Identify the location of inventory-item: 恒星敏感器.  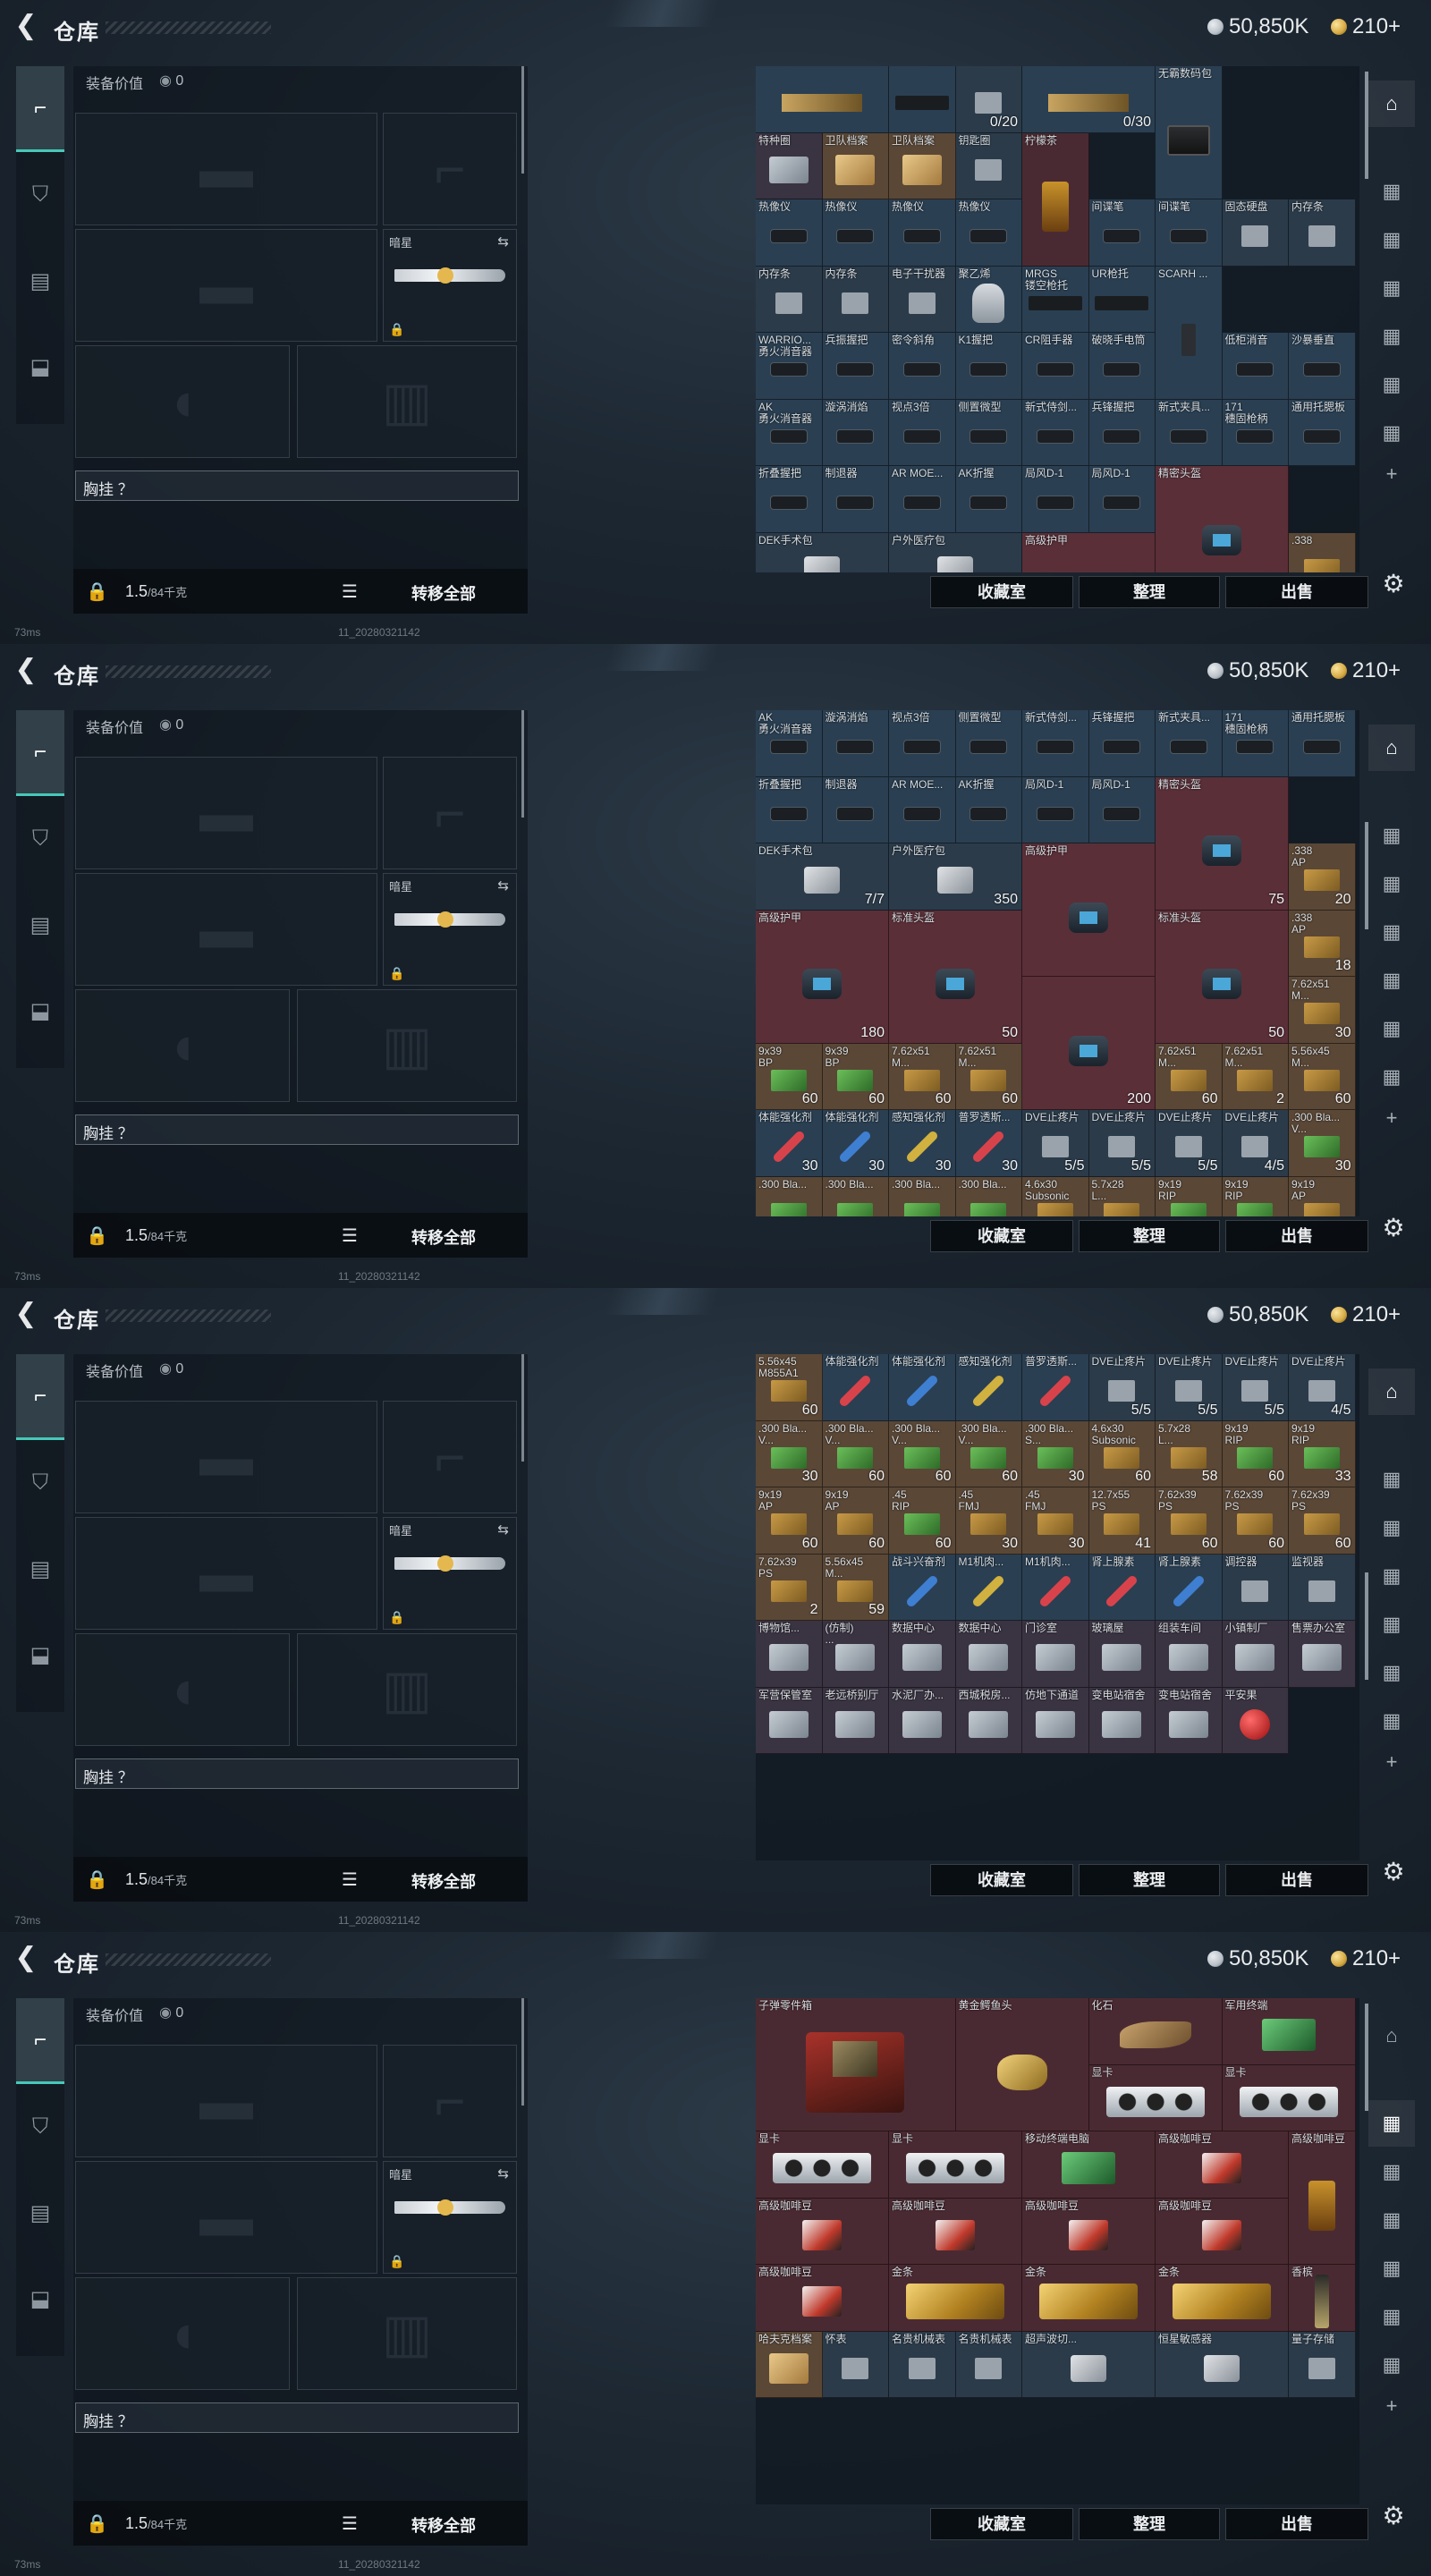
(1223, 2364).